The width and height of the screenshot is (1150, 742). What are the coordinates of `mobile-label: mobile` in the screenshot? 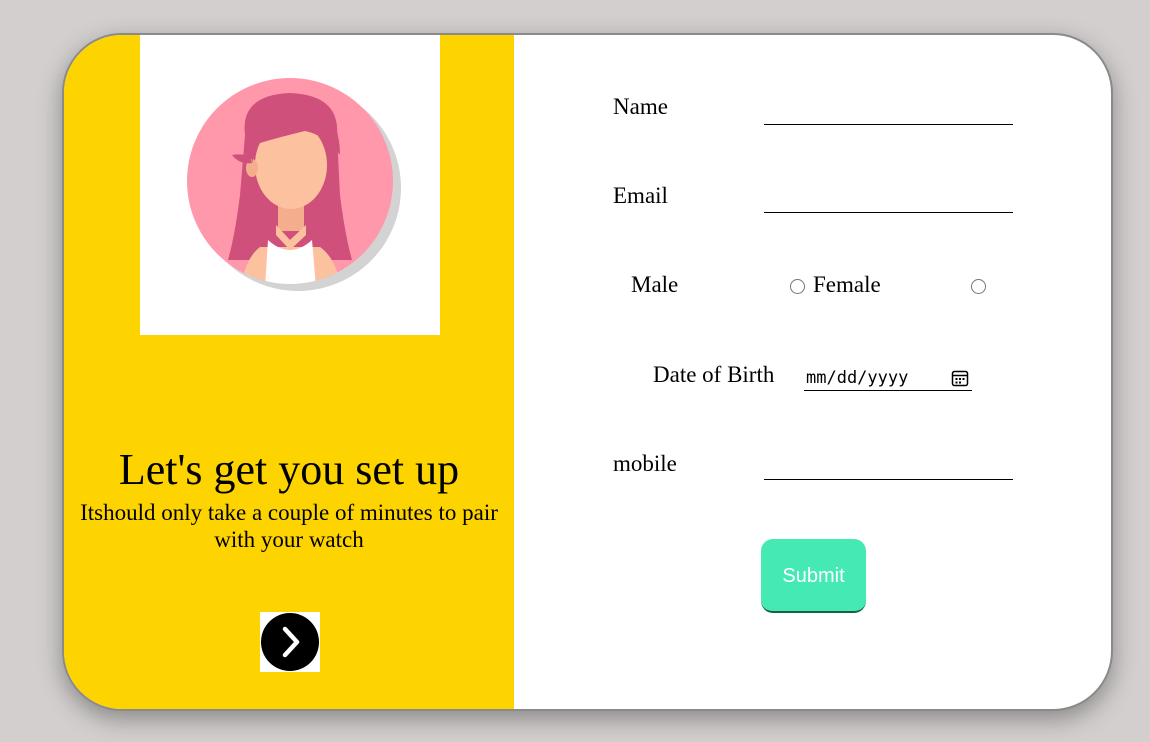 It's located at (645, 463).